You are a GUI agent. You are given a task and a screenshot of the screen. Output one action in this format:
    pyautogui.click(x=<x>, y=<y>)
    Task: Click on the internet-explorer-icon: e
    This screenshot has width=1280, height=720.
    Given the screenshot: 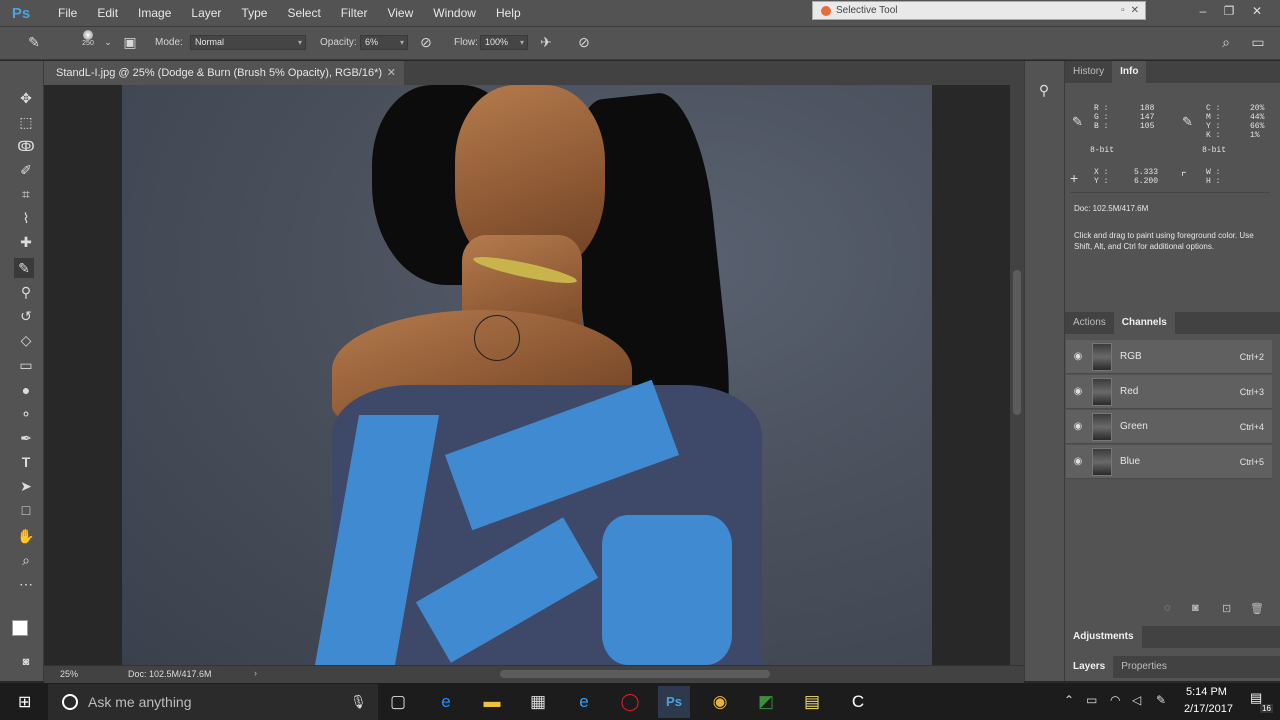 What is the action you would take?
    pyautogui.click(x=584, y=702)
    